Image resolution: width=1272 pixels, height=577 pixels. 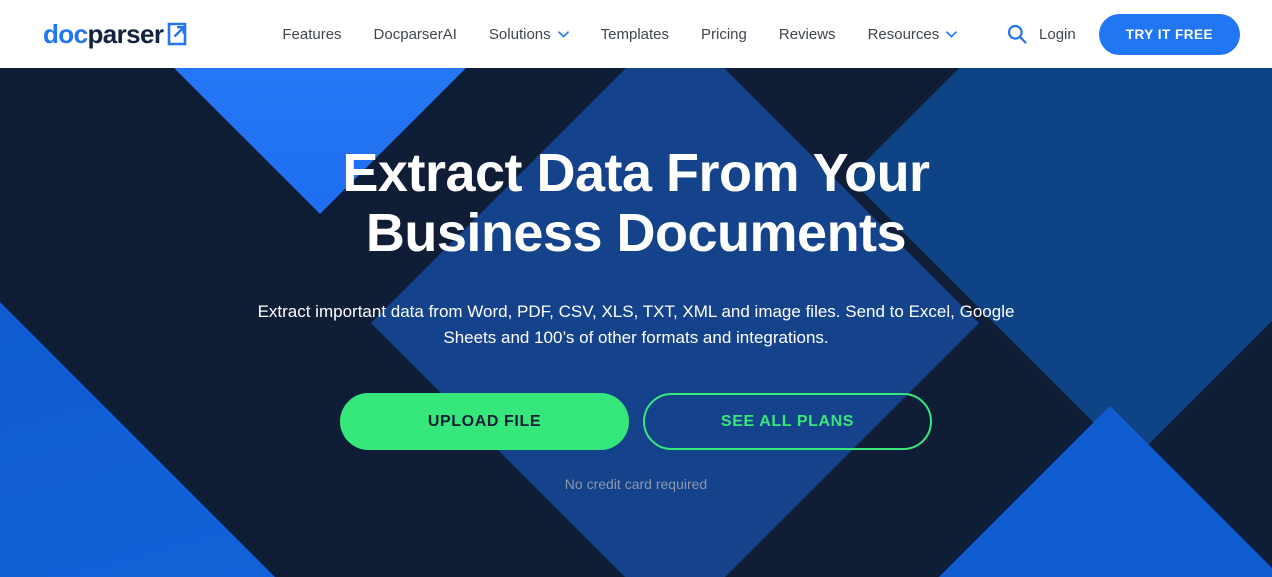 What do you see at coordinates (1169, 34) in the screenshot?
I see `try-it-free-button: TRY IT FREE` at bounding box center [1169, 34].